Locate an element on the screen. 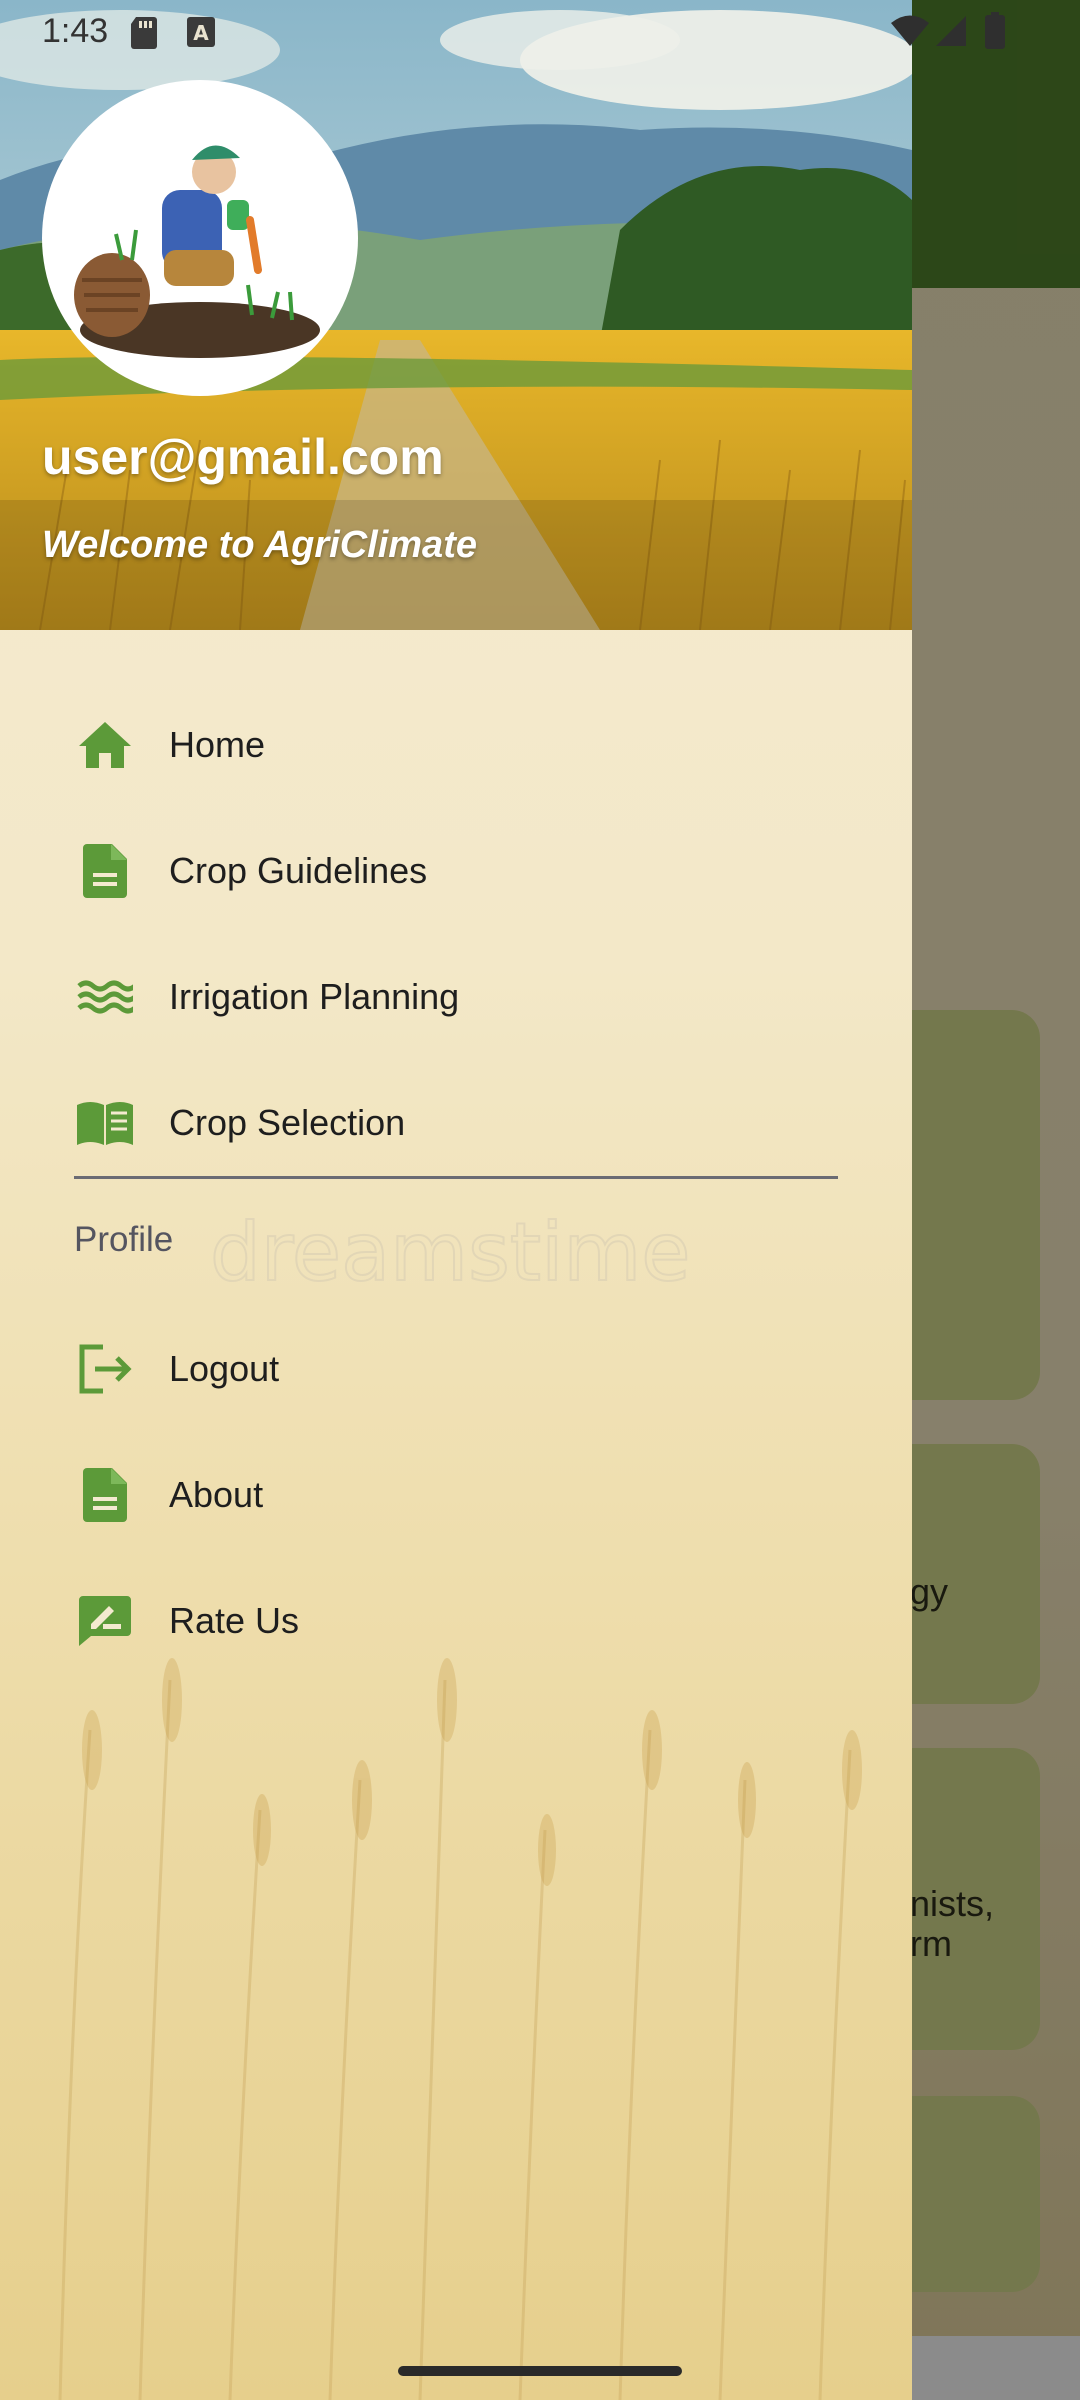 Image resolution: width=1080 pixels, height=2400 pixels. farmer-illustration is located at coordinates (197, 251).